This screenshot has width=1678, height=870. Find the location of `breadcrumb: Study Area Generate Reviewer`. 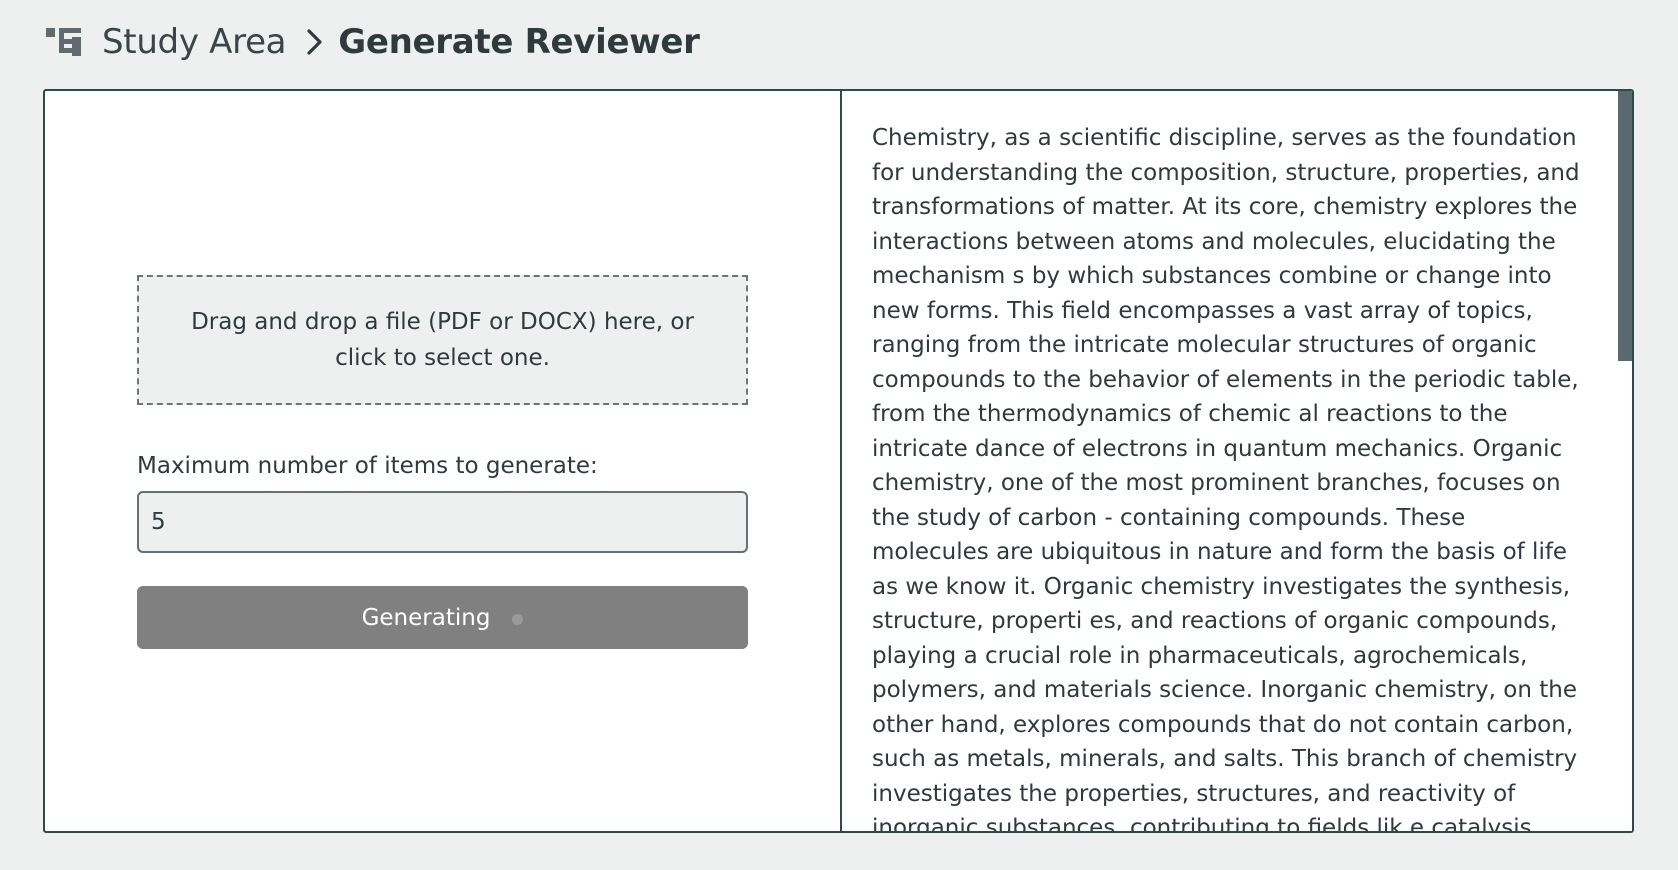

breadcrumb: Study Area Generate Reviewer is located at coordinates (372, 42).